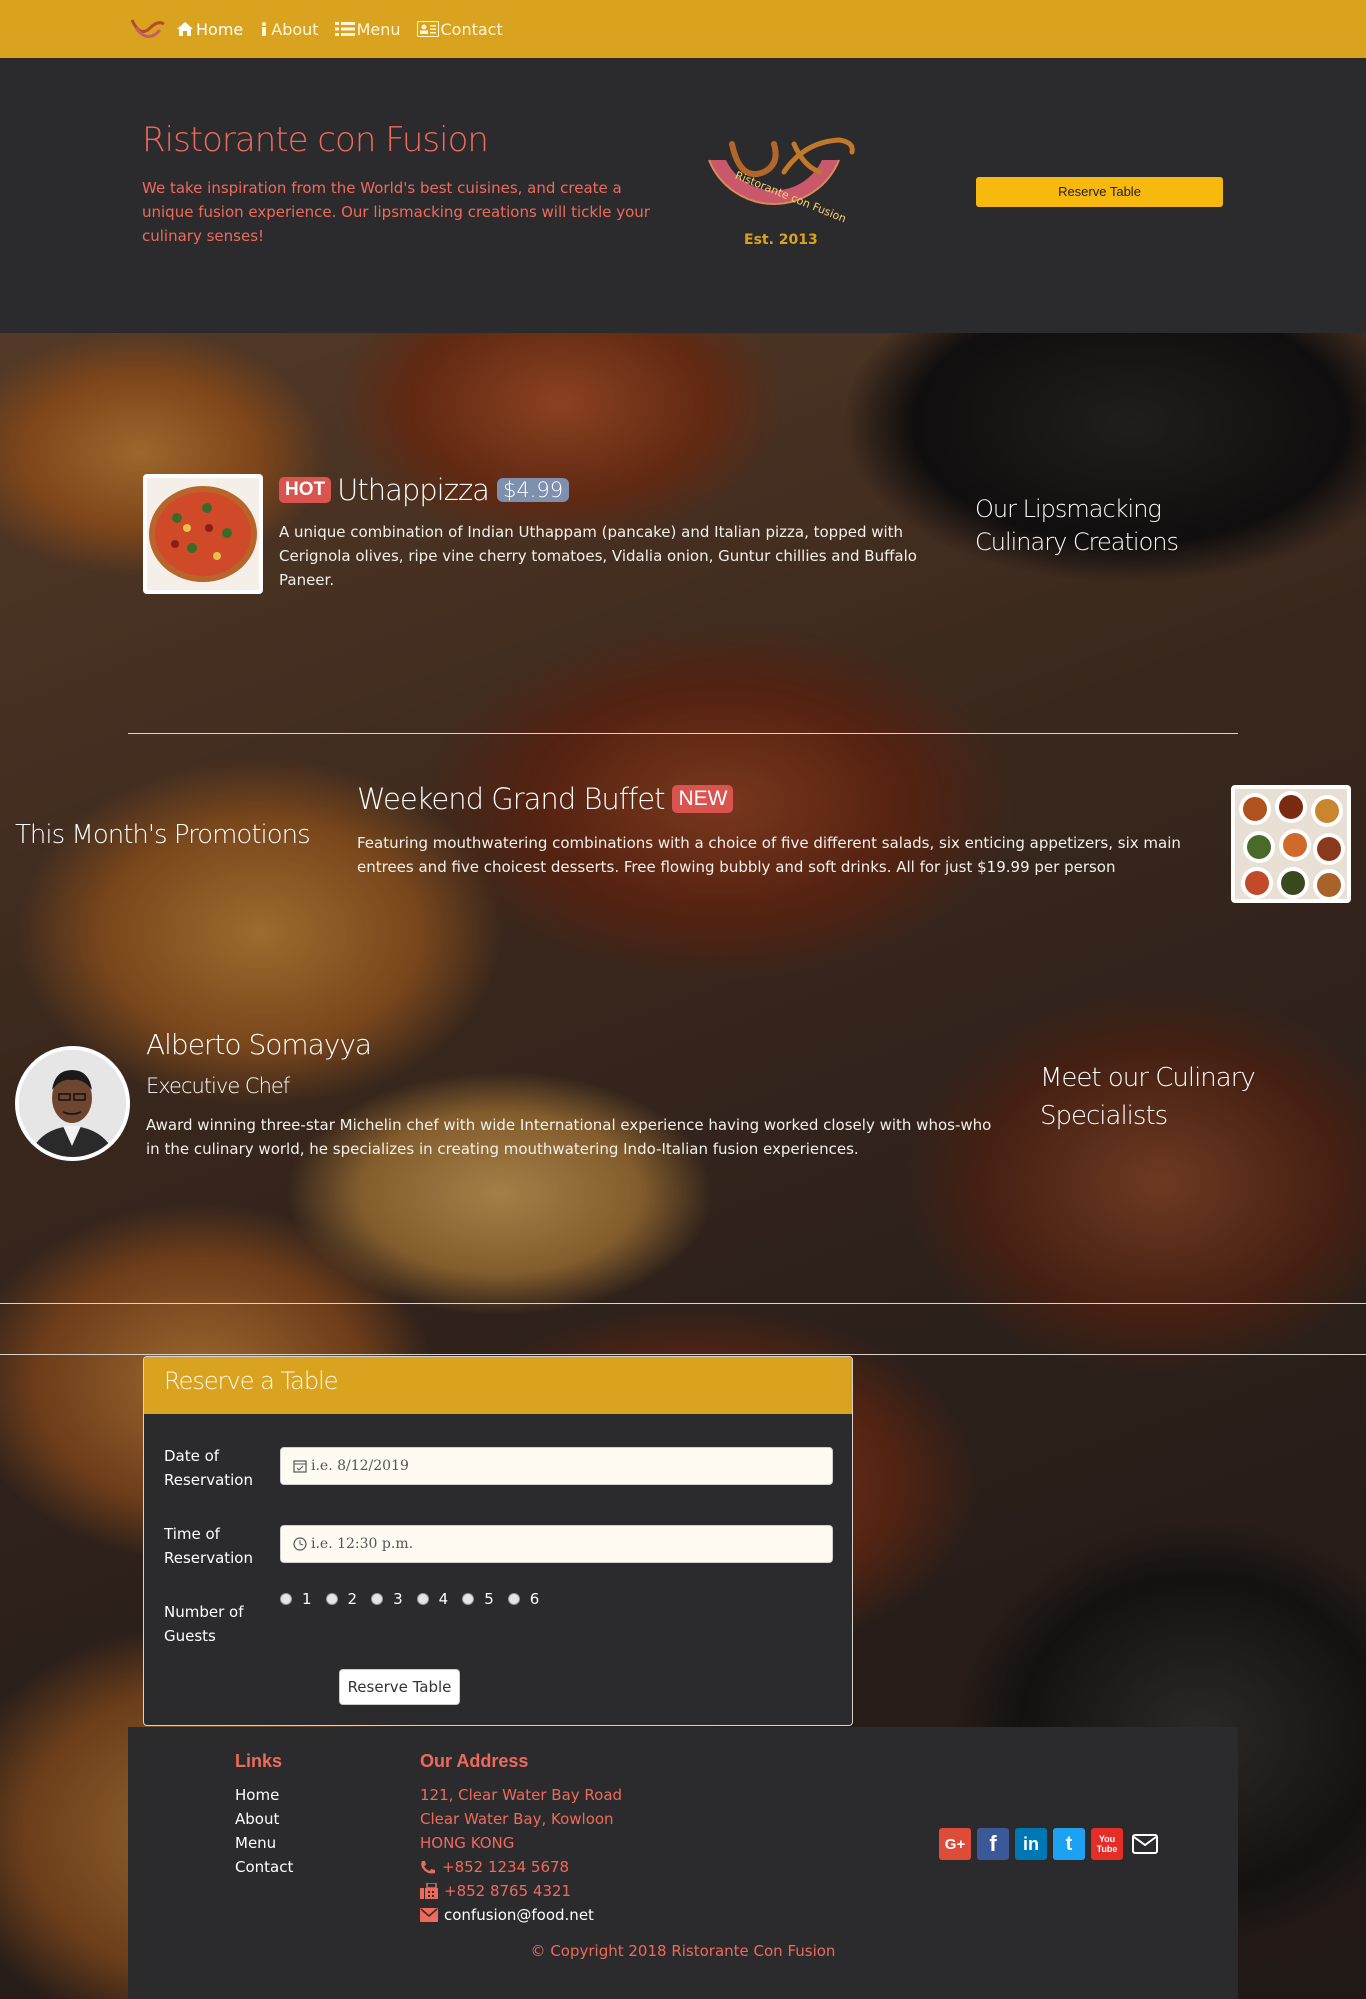  What do you see at coordinates (429, 1891) in the screenshot?
I see `fax-icon` at bounding box center [429, 1891].